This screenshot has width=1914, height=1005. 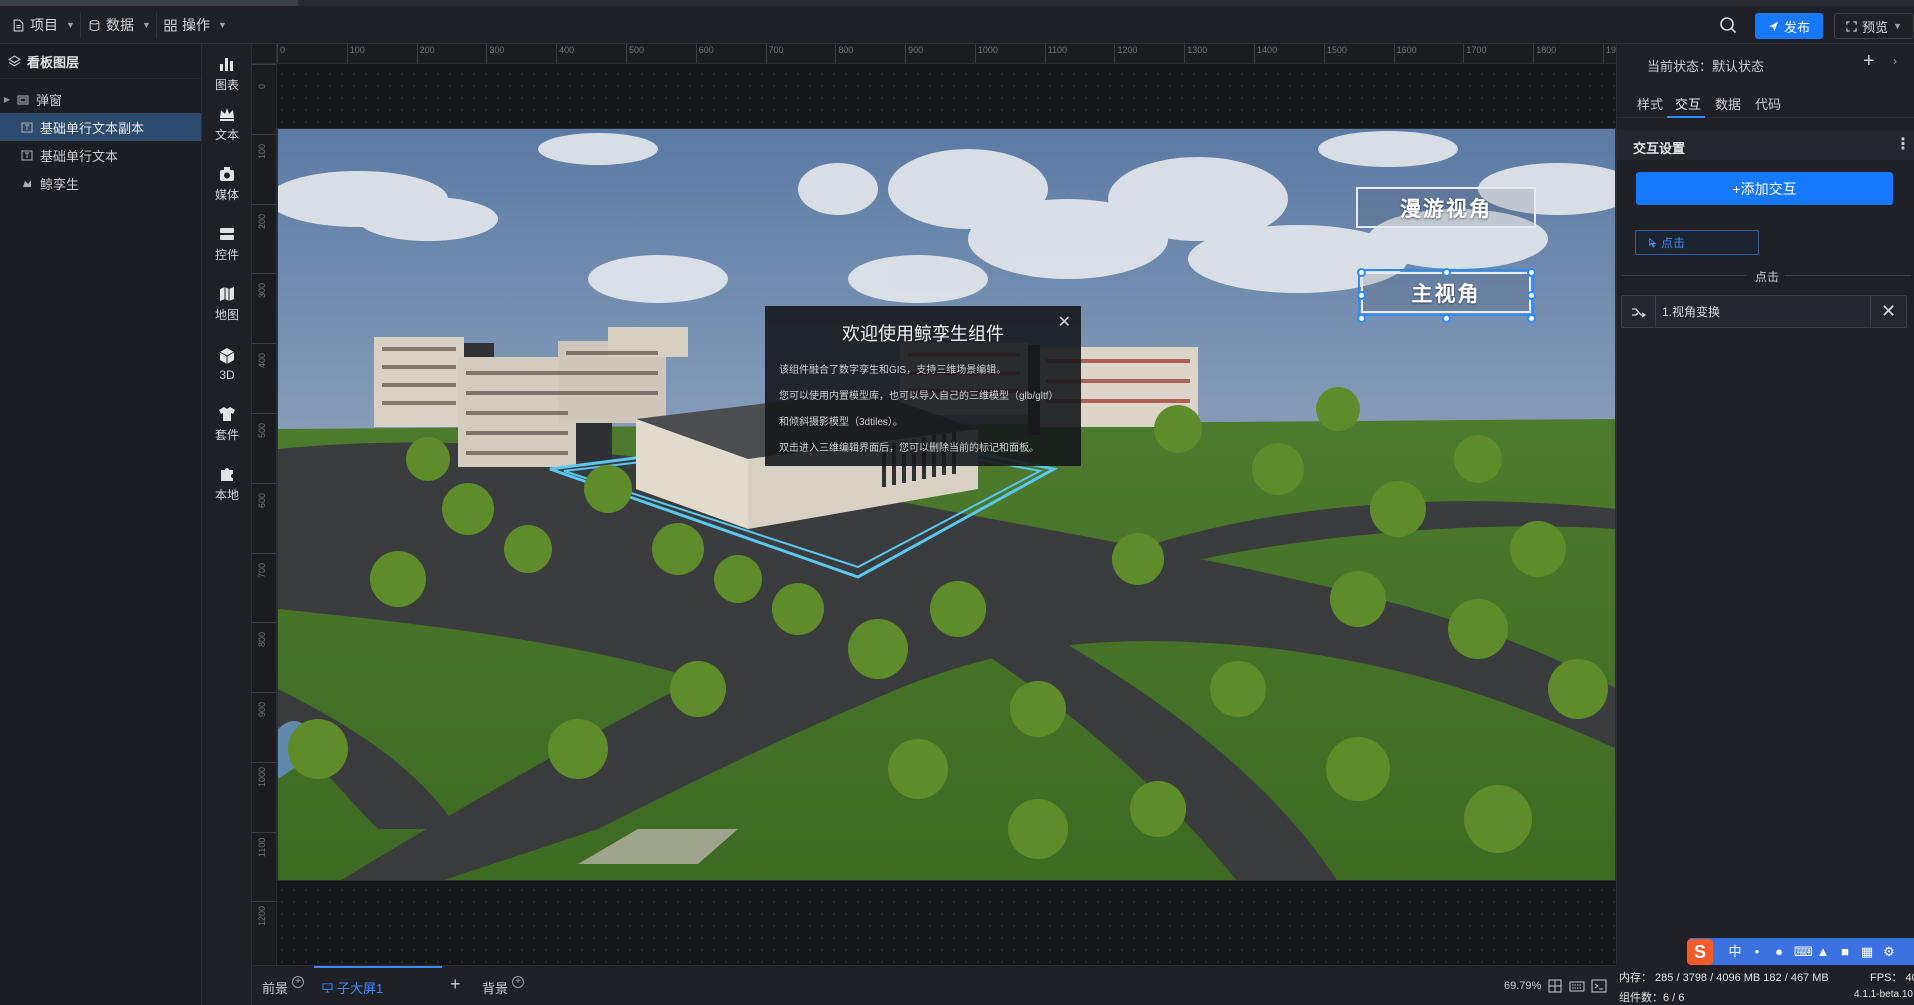 I want to click on layer-item-twin: 鲸孪生, so click(x=100, y=183).